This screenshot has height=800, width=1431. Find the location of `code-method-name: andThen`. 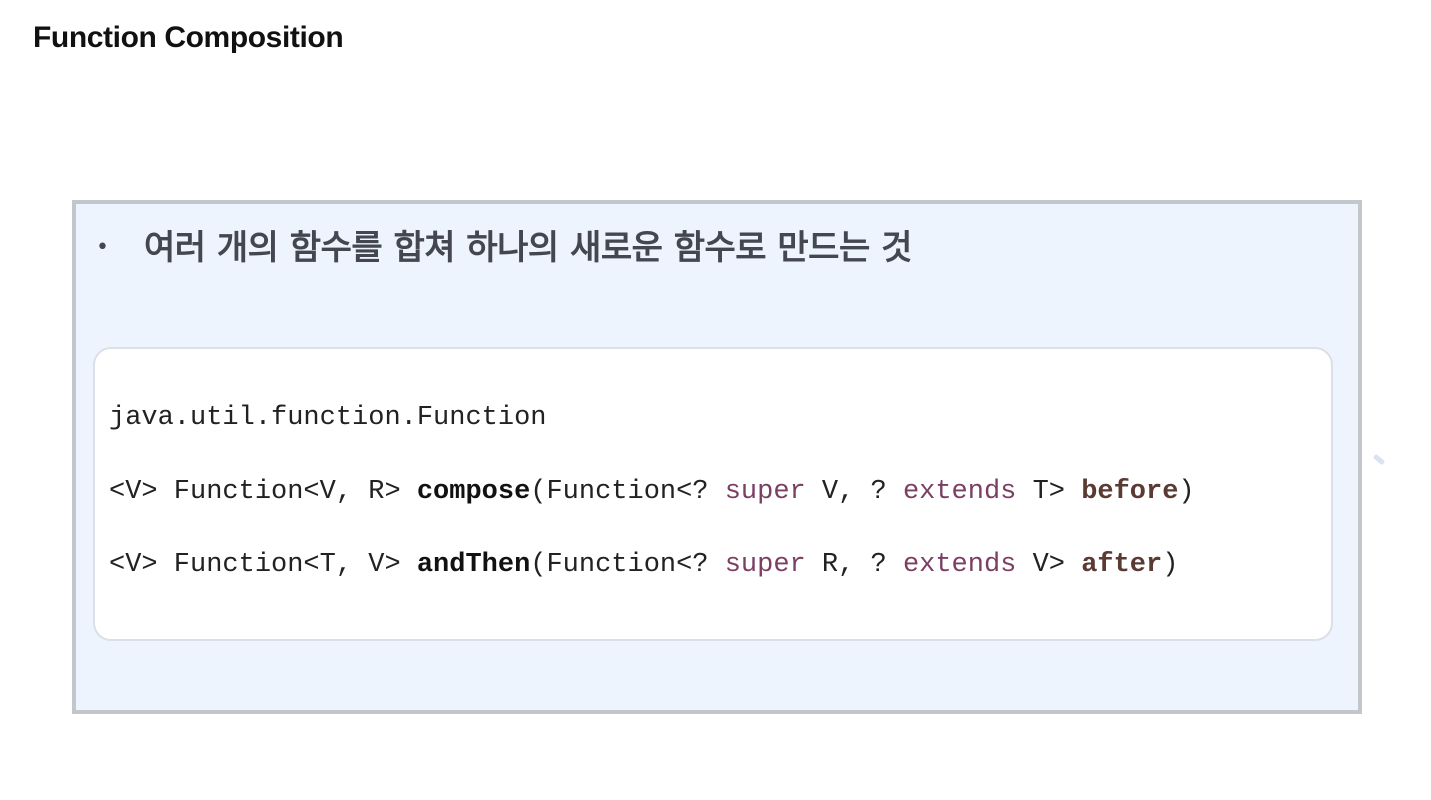

code-method-name: andThen is located at coordinates (473, 565).